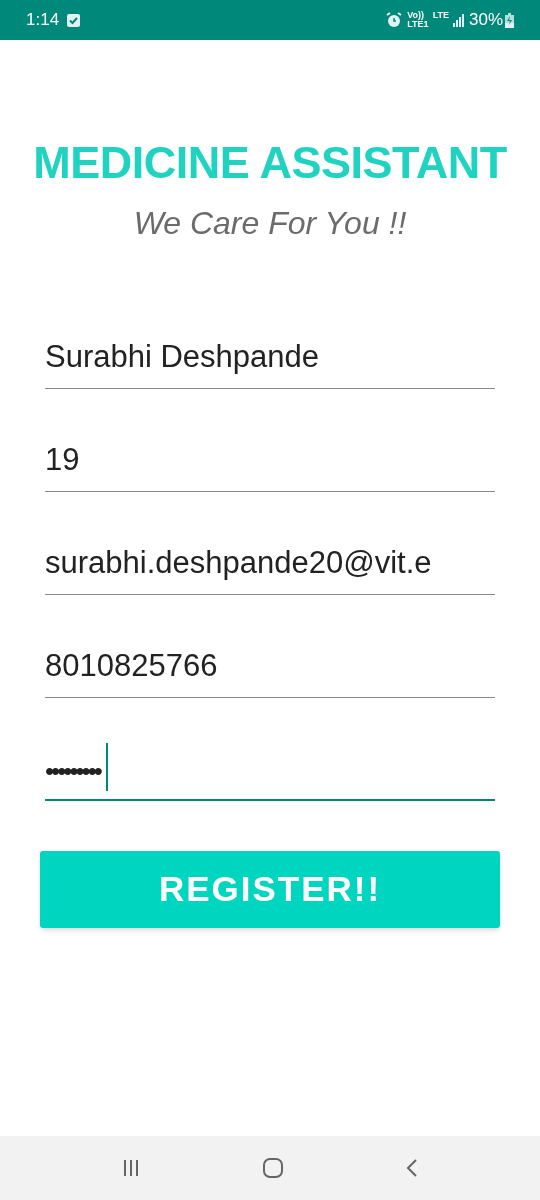  What do you see at coordinates (440, 15) in the screenshot?
I see `lte-indicator: LTE` at bounding box center [440, 15].